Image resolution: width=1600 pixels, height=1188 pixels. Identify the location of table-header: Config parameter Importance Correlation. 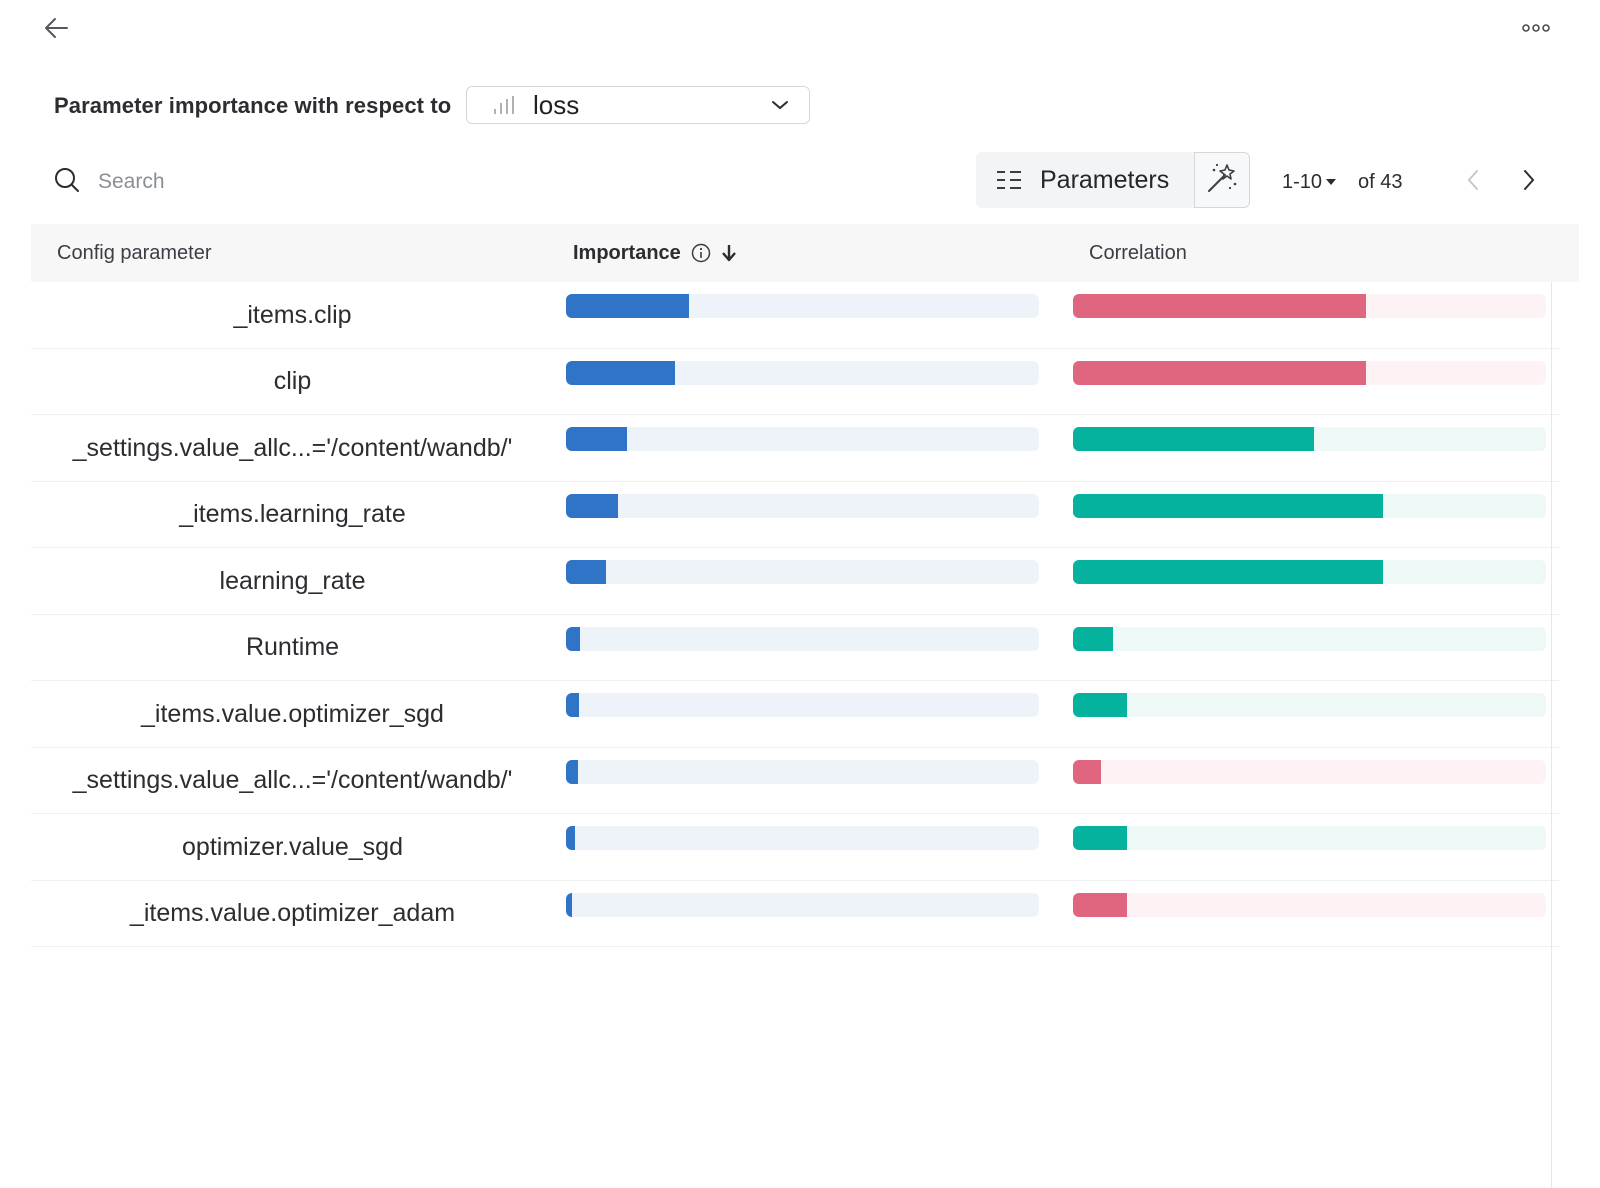
(805, 253).